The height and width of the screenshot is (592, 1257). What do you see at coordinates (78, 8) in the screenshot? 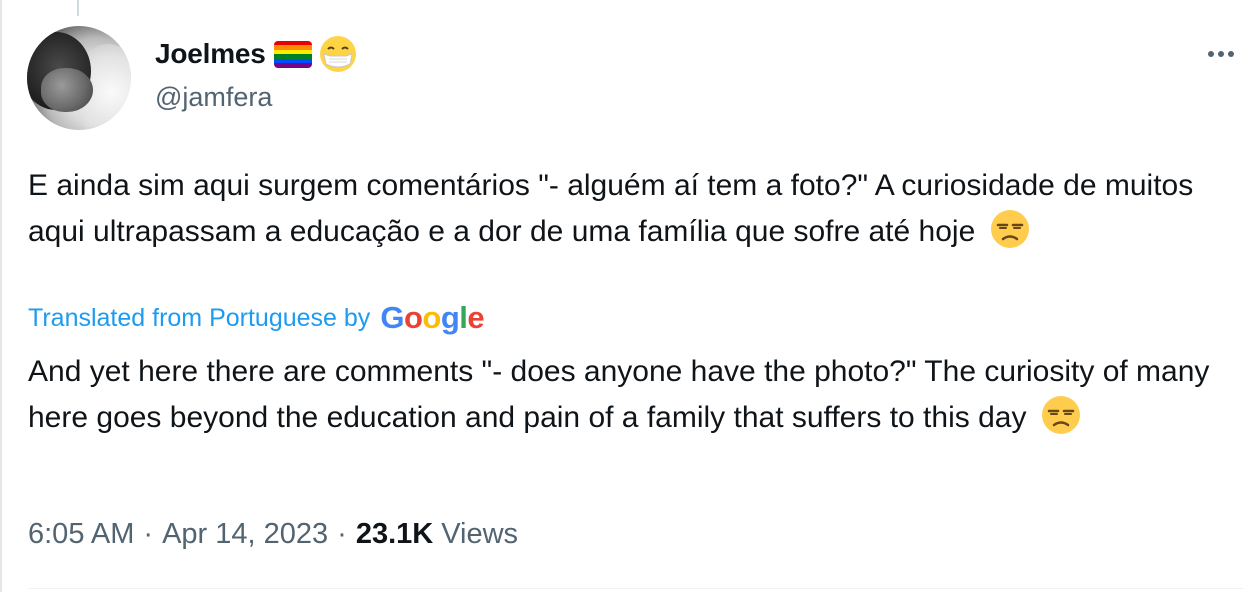
I see `thread-connector-line` at bounding box center [78, 8].